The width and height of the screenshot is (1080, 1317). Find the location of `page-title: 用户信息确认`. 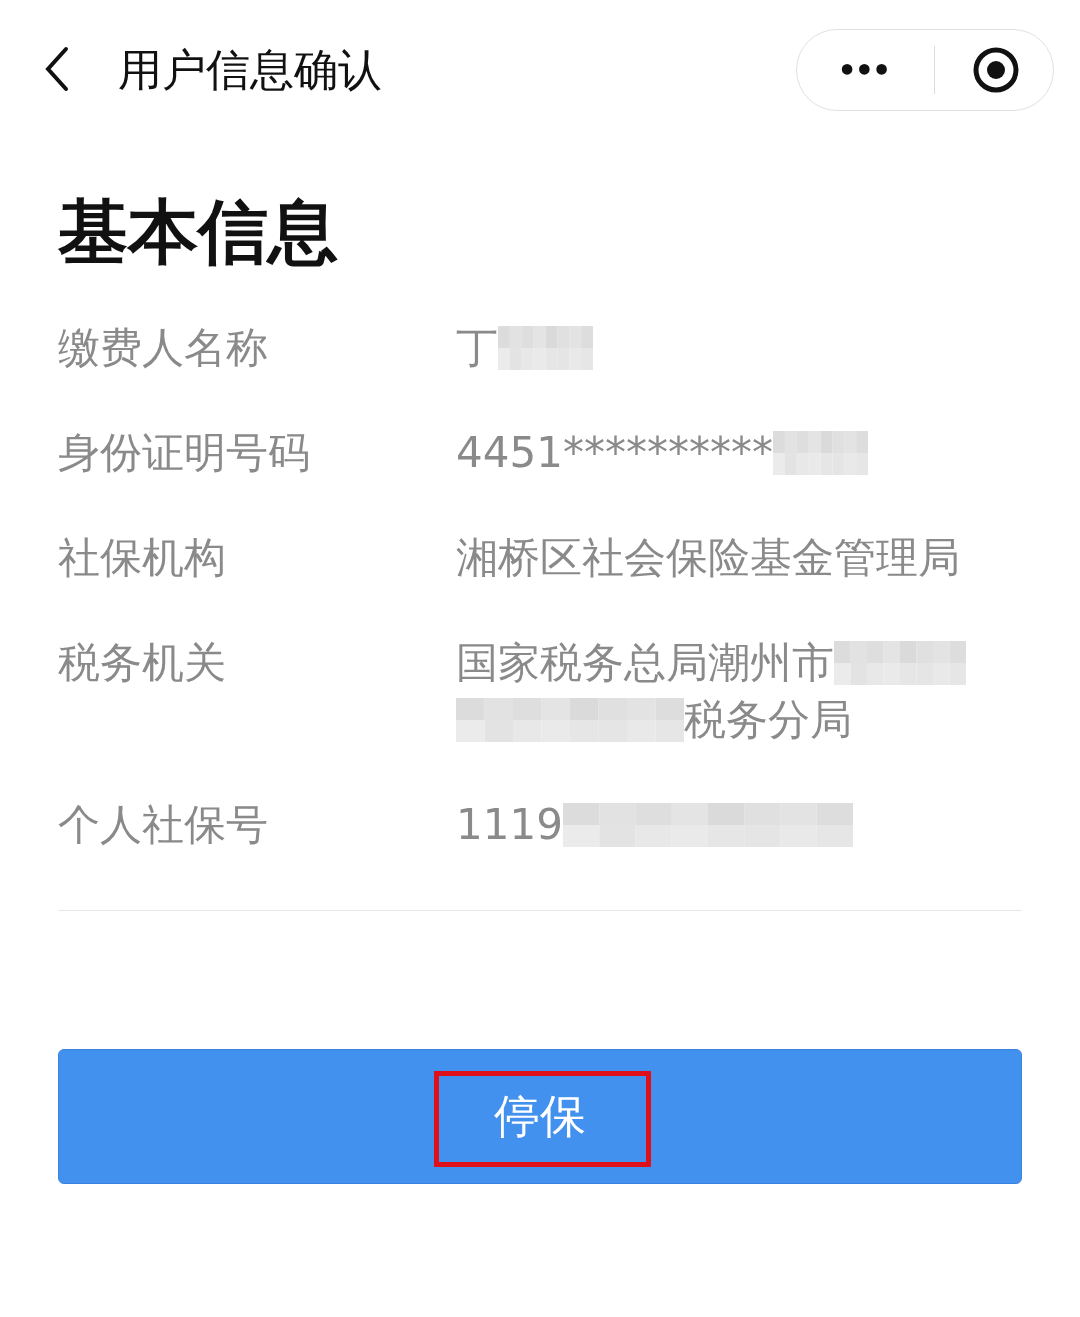

page-title: 用户信息确认 is located at coordinates (250, 69).